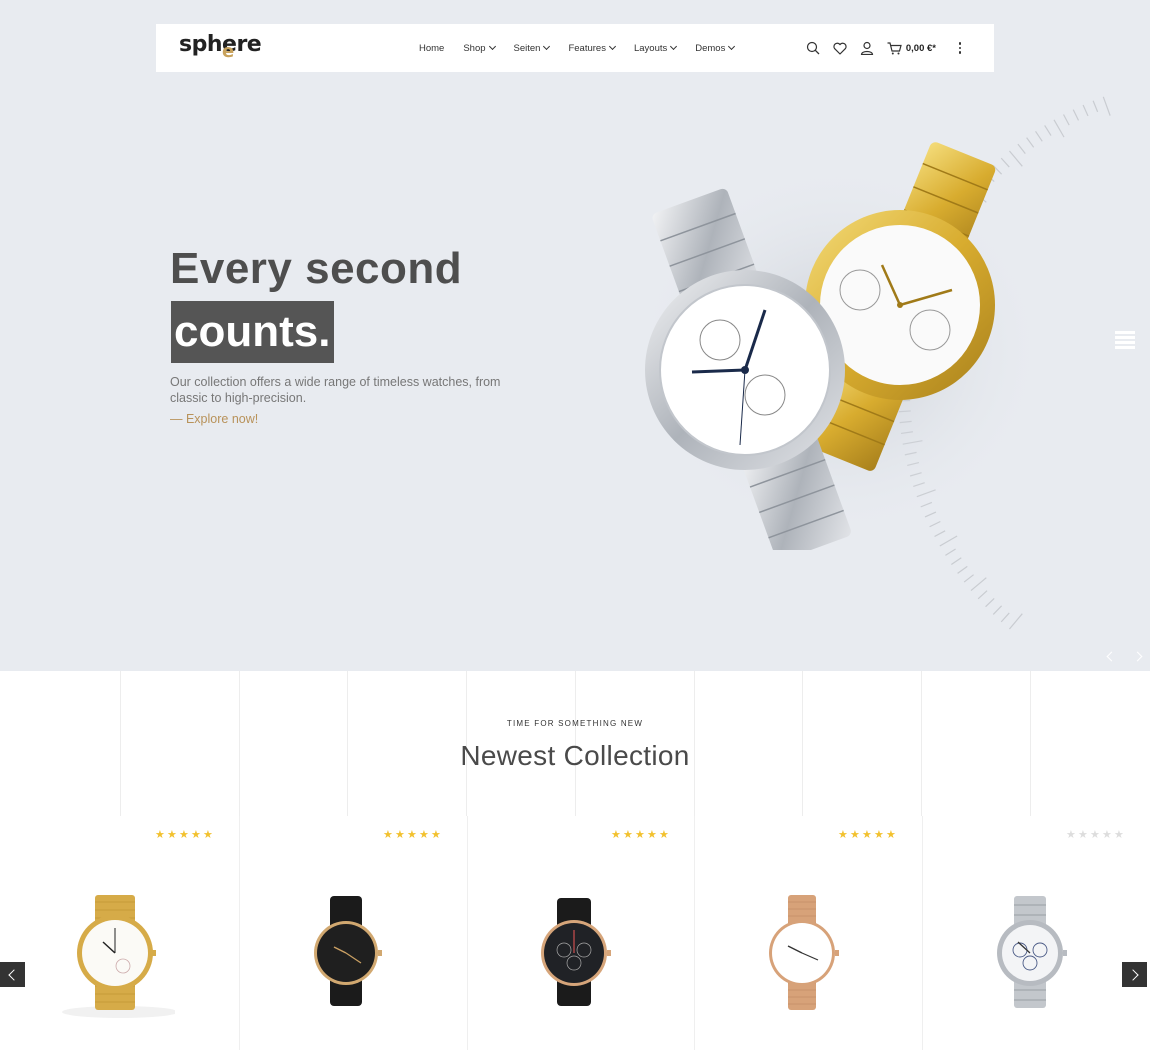 Image resolution: width=1150 pixels, height=1050 pixels. Describe the element at coordinates (1125, 342) in the screenshot. I see `side-menu-icon` at that location.